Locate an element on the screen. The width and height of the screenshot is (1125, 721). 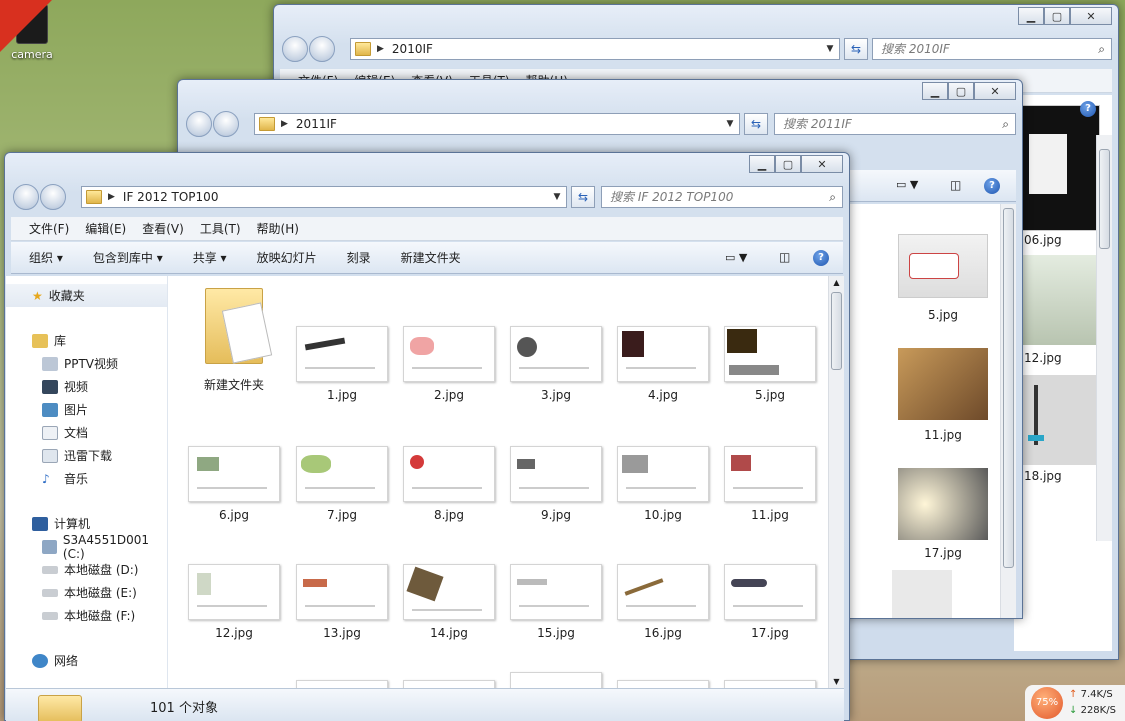
file-item: 17.jpg is located at coordinates (770, 602).